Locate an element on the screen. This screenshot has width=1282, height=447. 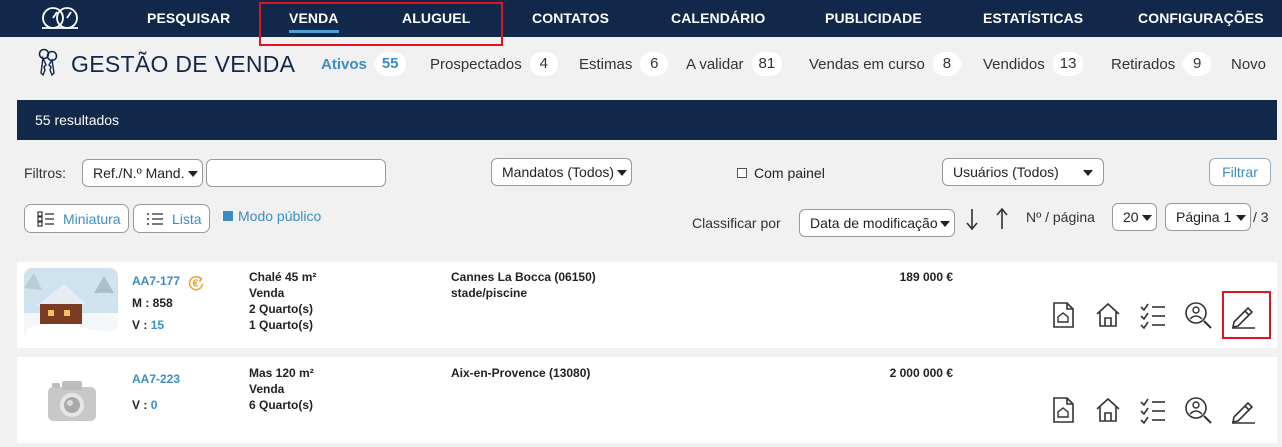
filters-label: Filtros: is located at coordinates (45, 173).